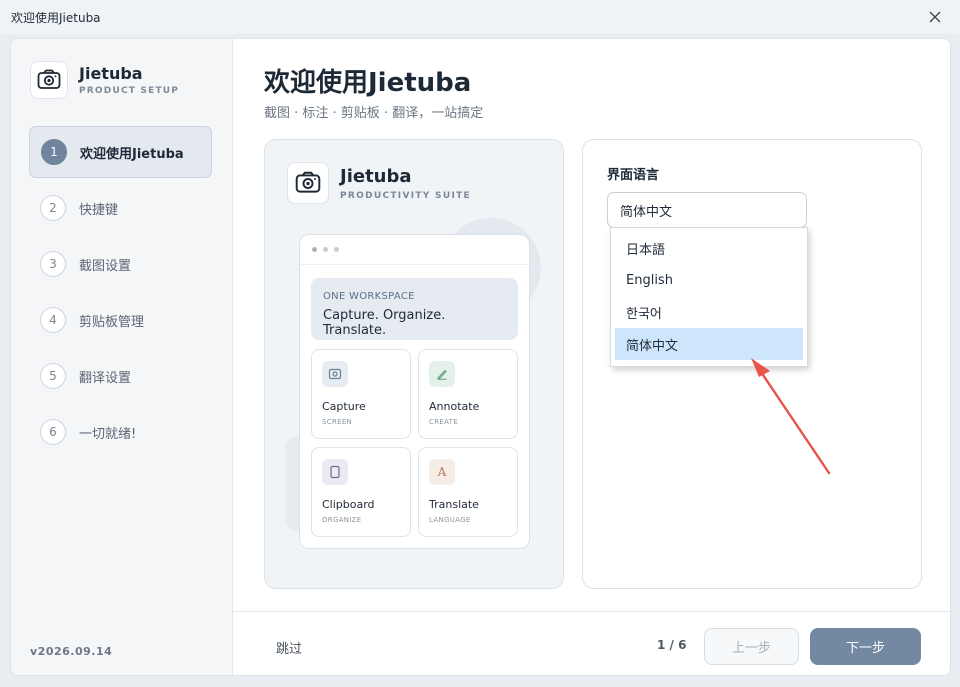  What do you see at coordinates (591, 643) in the screenshot?
I see `wizard-footer: 跳过 1 / 6 上一步 下一步` at bounding box center [591, 643].